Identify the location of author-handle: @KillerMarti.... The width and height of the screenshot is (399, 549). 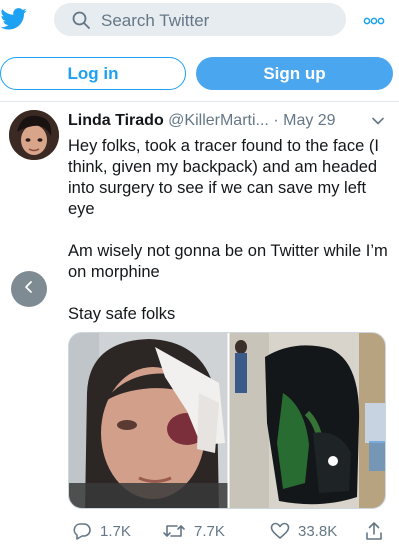
(218, 120).